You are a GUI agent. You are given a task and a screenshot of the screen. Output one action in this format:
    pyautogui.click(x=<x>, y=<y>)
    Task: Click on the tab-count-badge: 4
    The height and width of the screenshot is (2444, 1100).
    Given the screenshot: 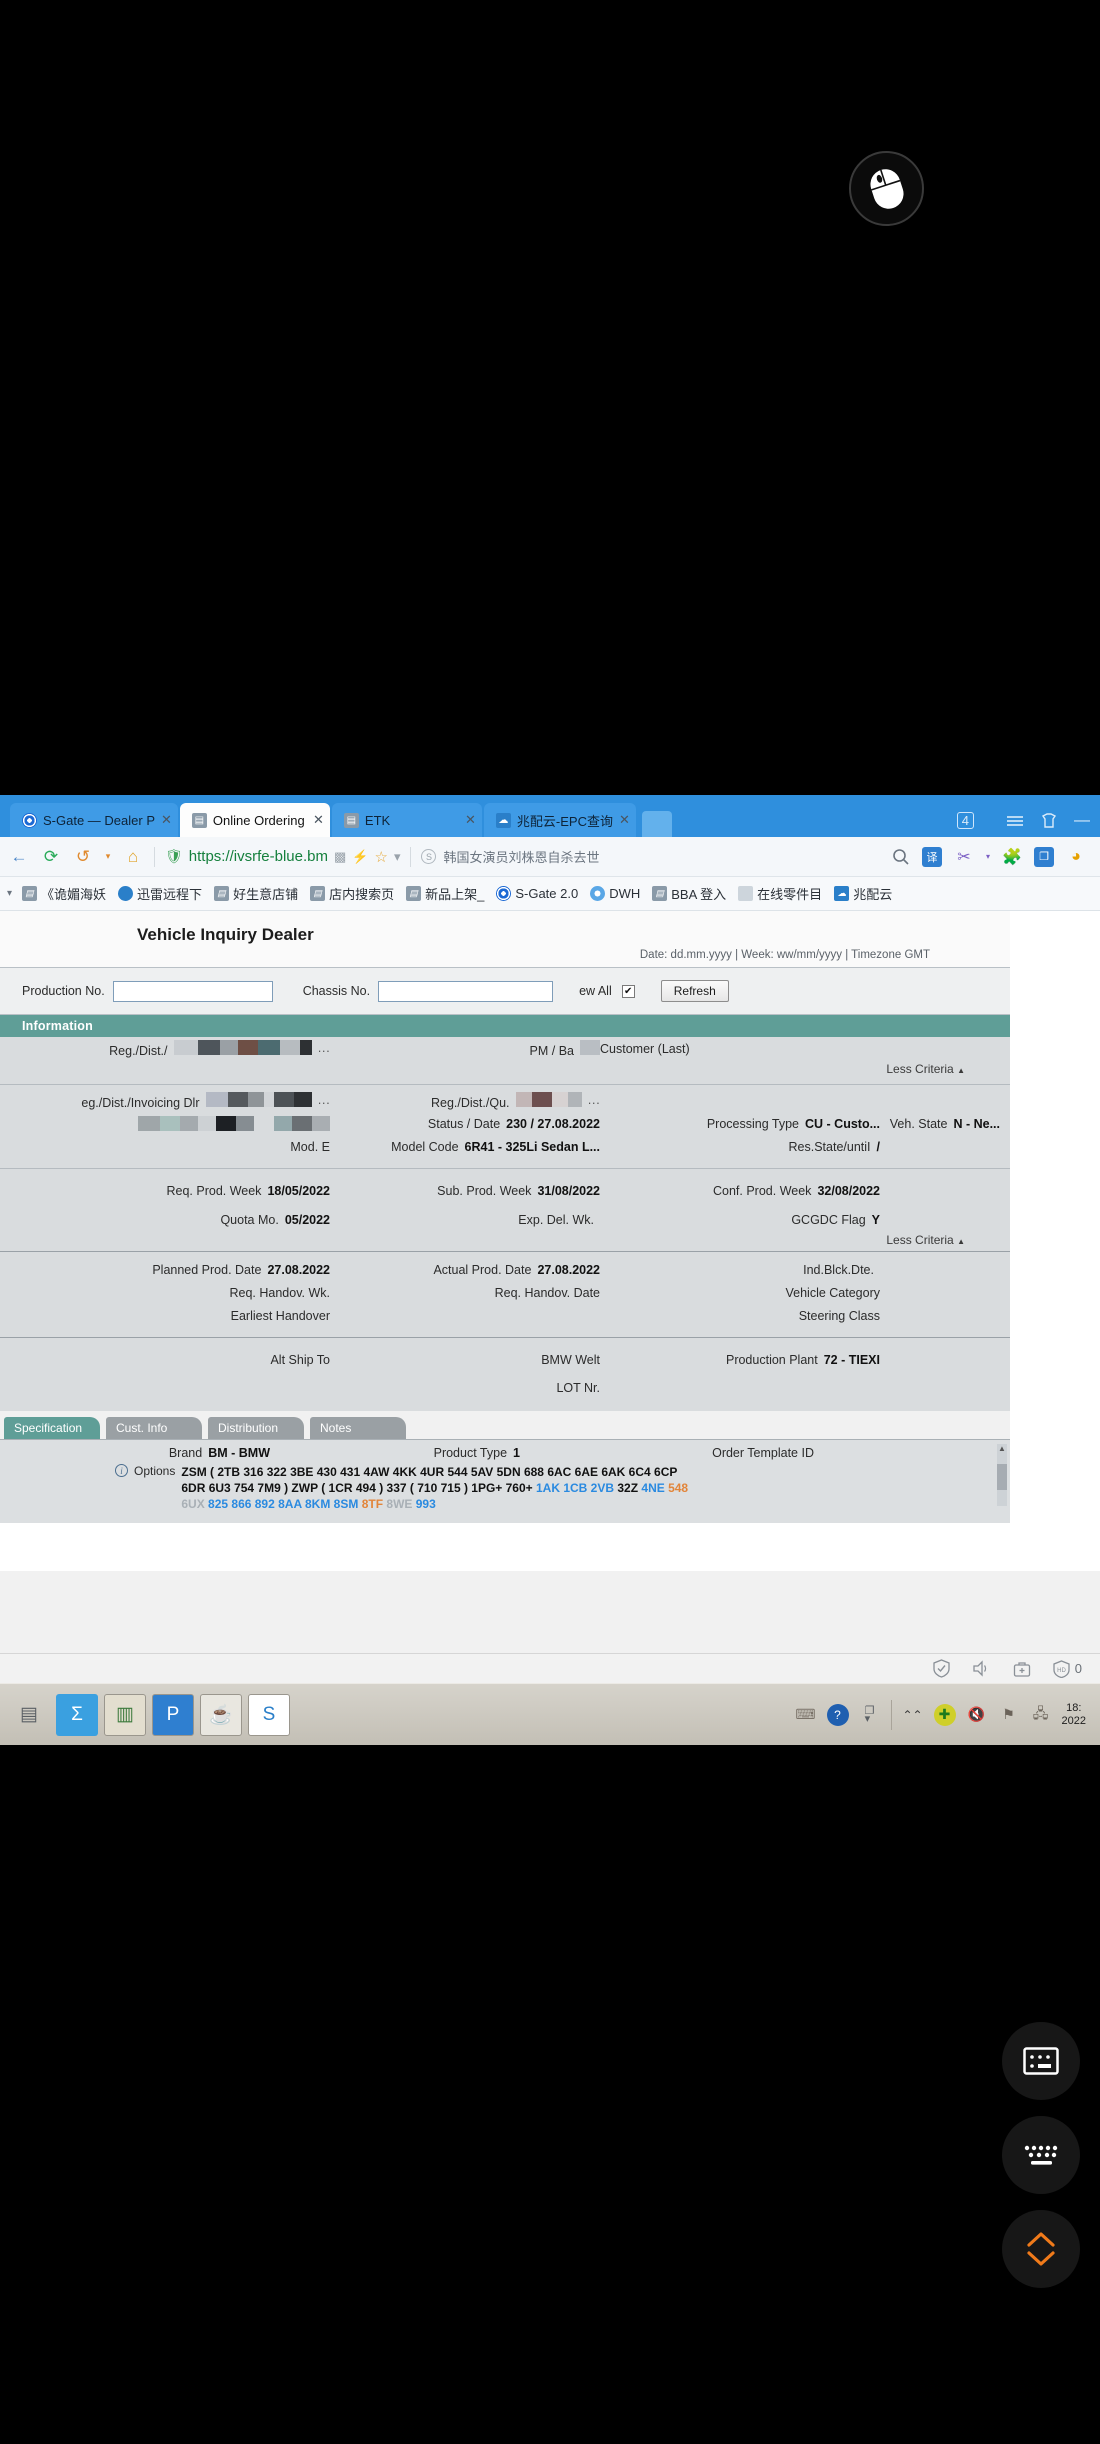 What is the action you would take?
    pyautogui.click(x=965, y=820)
    